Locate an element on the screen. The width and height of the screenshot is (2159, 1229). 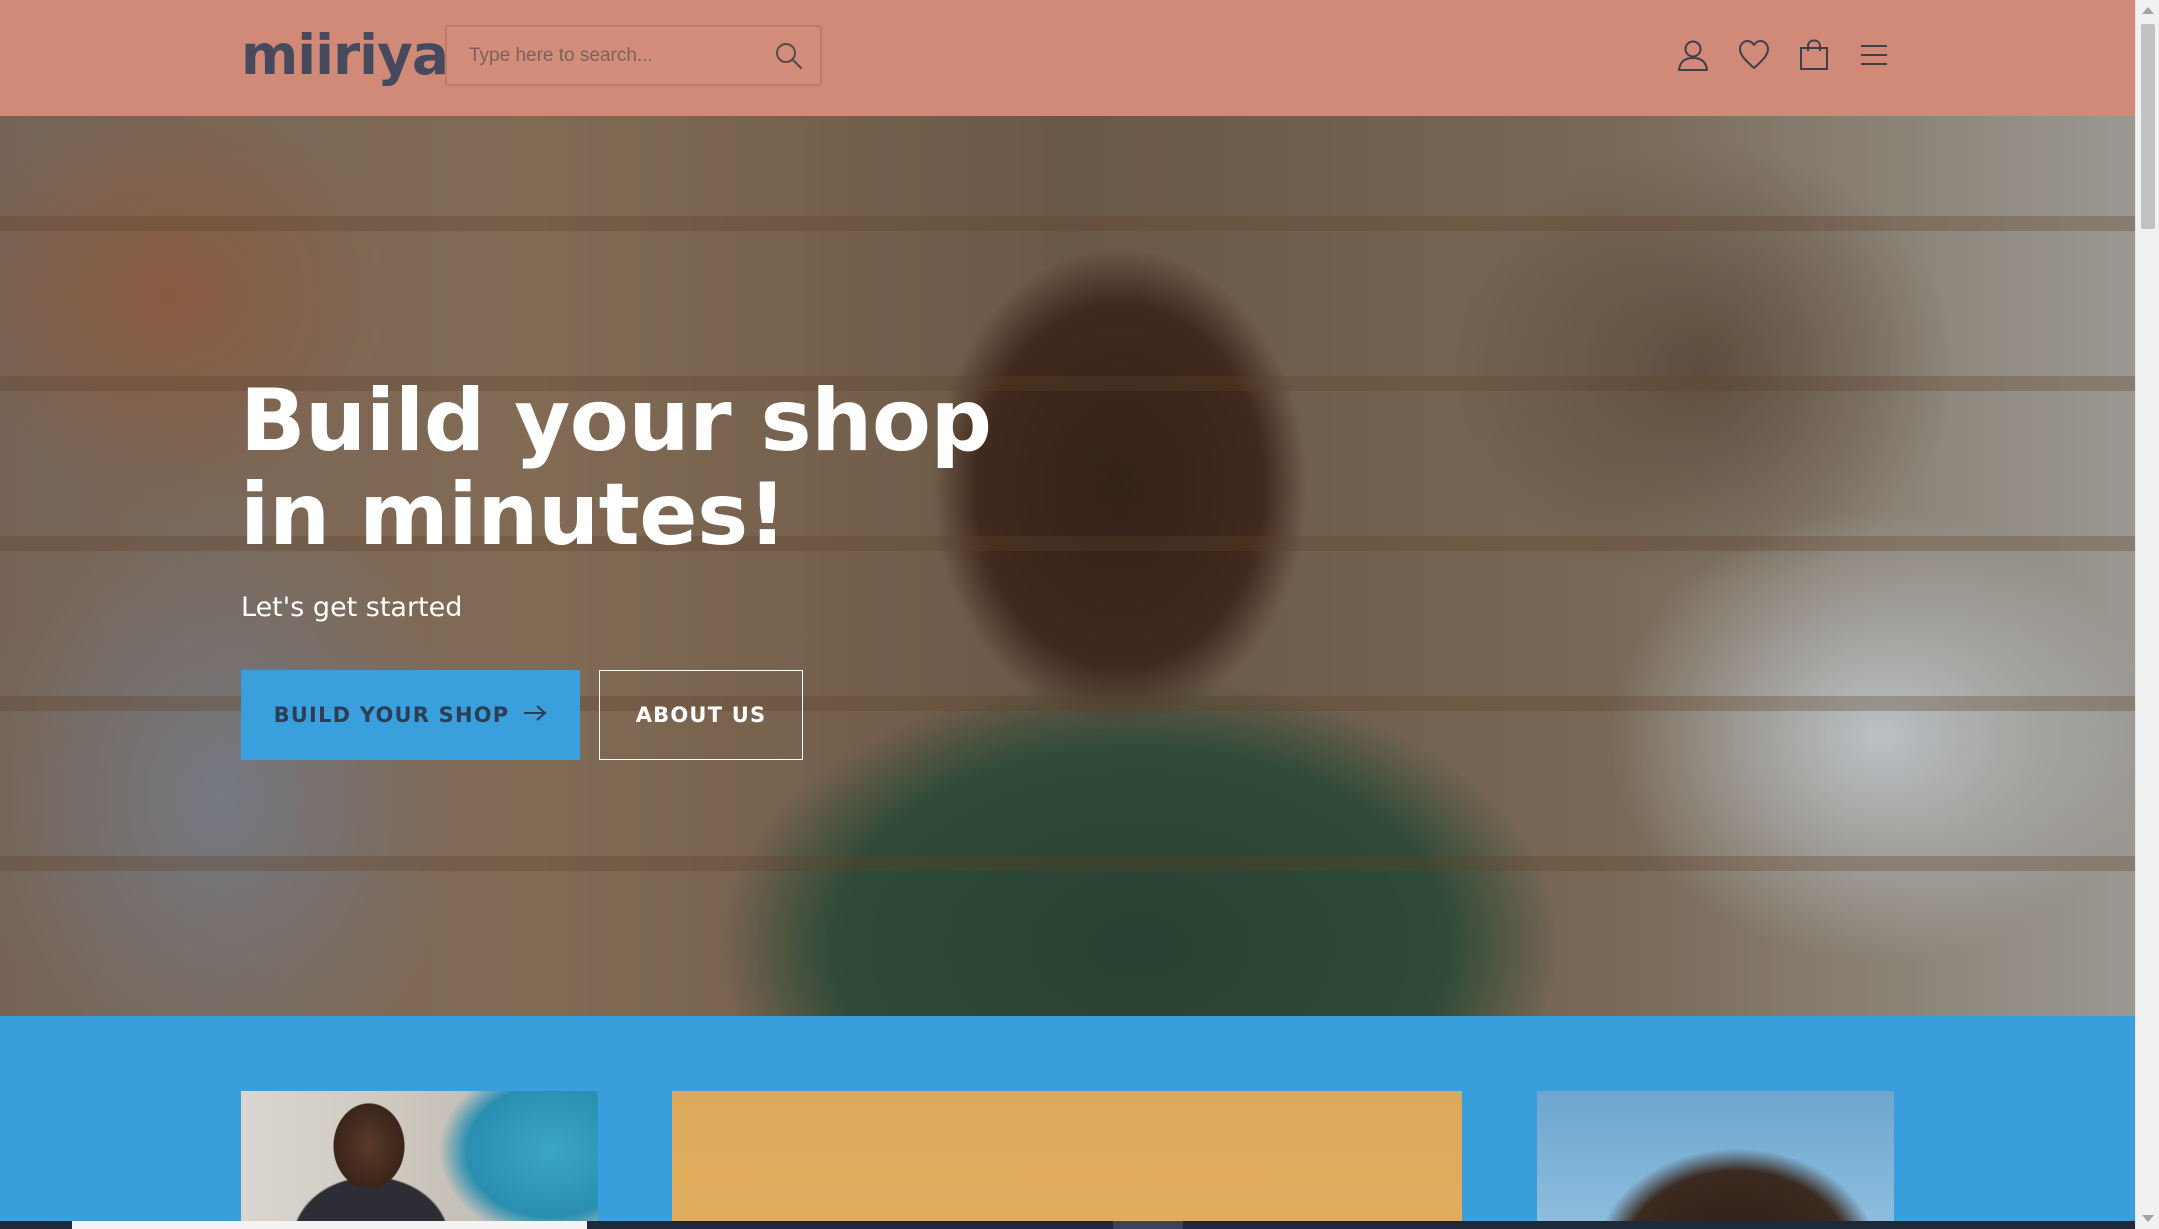
scrollbar-thumb is located at coordinates (2148, 126).